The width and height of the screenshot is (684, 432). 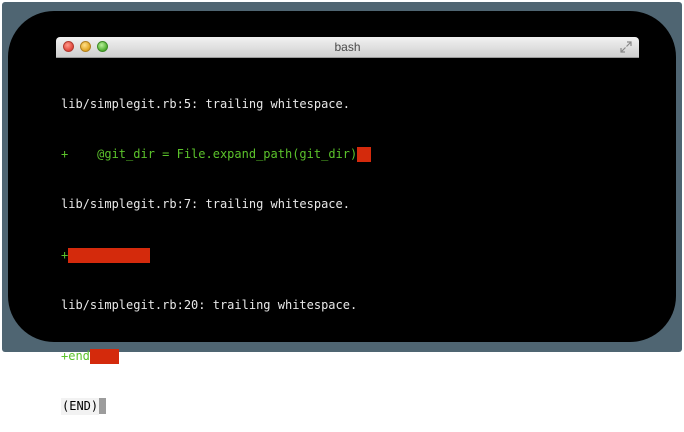 What do you see at coordinates (213, 153) in the screenshot?
I see `added-line-text: @git_dir = File.expand_path(git_dir)` at bounding box center [213, 153].